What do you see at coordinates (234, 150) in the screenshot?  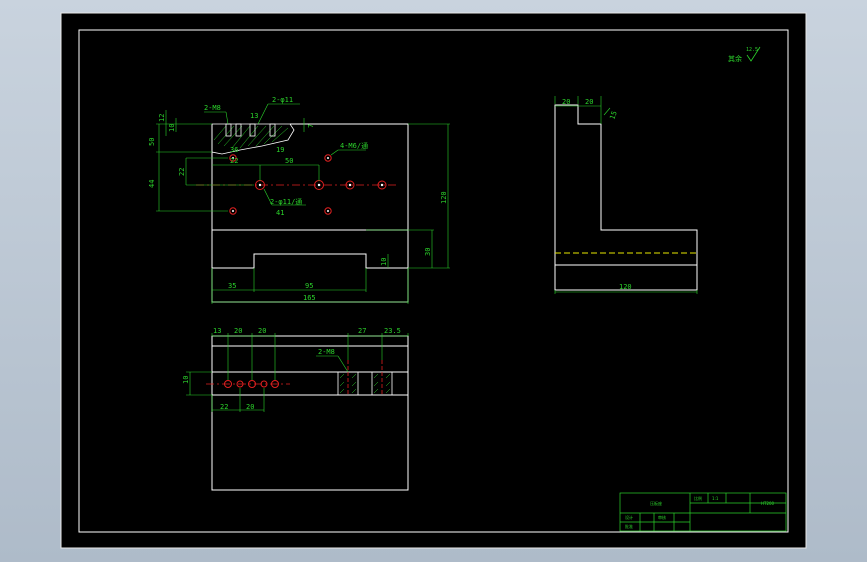 I see `dim-36: 36` at bounding box center [234, 150].